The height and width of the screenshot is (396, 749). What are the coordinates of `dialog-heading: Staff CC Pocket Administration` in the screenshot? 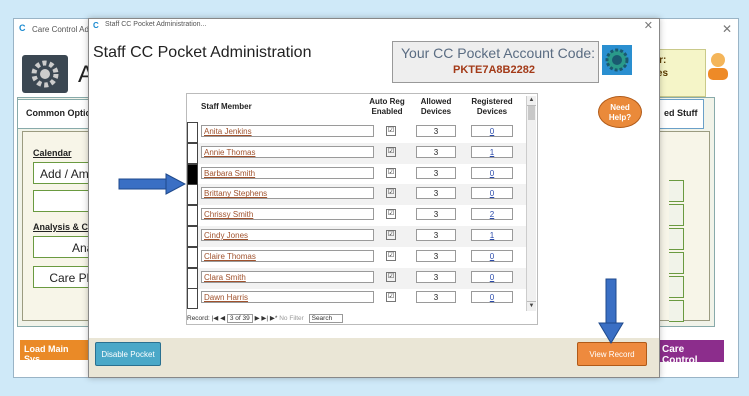 It's located at (202, 52).